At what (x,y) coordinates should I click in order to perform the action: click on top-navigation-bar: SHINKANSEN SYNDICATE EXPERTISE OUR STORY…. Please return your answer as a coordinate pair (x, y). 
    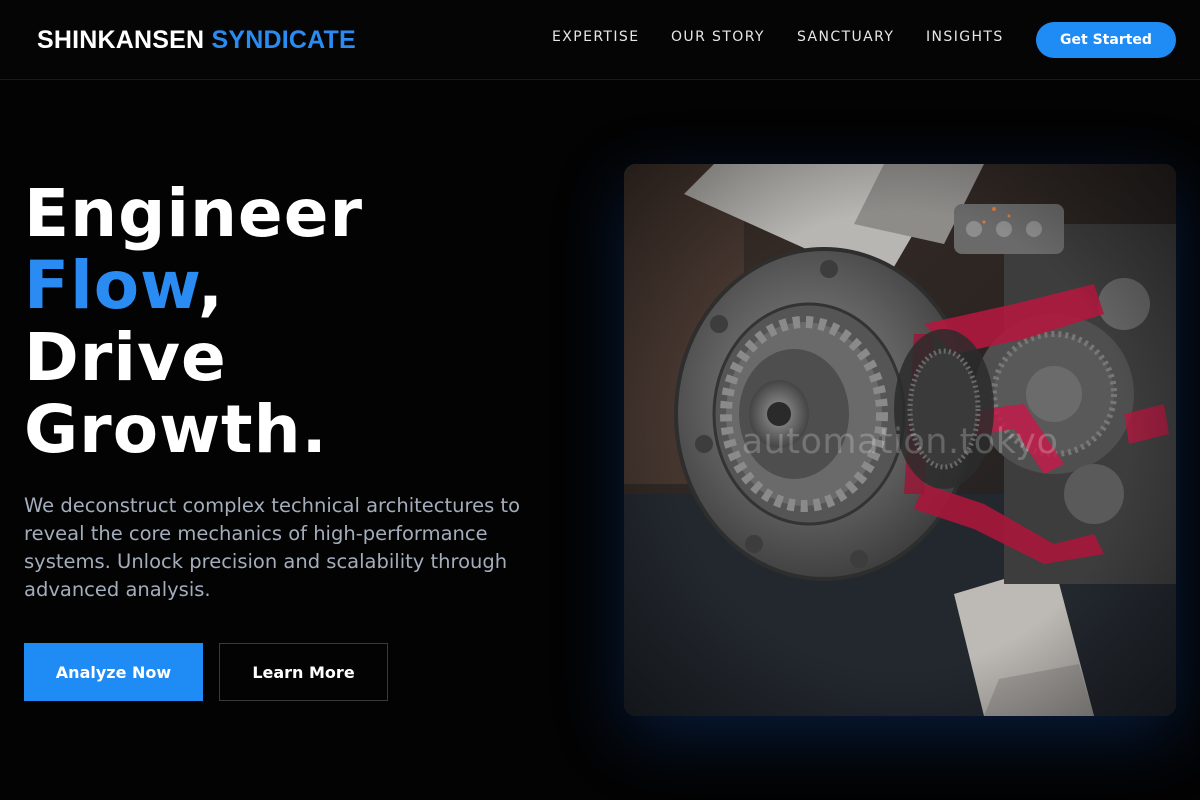
    Looking at the image, I should click on (600, 40).